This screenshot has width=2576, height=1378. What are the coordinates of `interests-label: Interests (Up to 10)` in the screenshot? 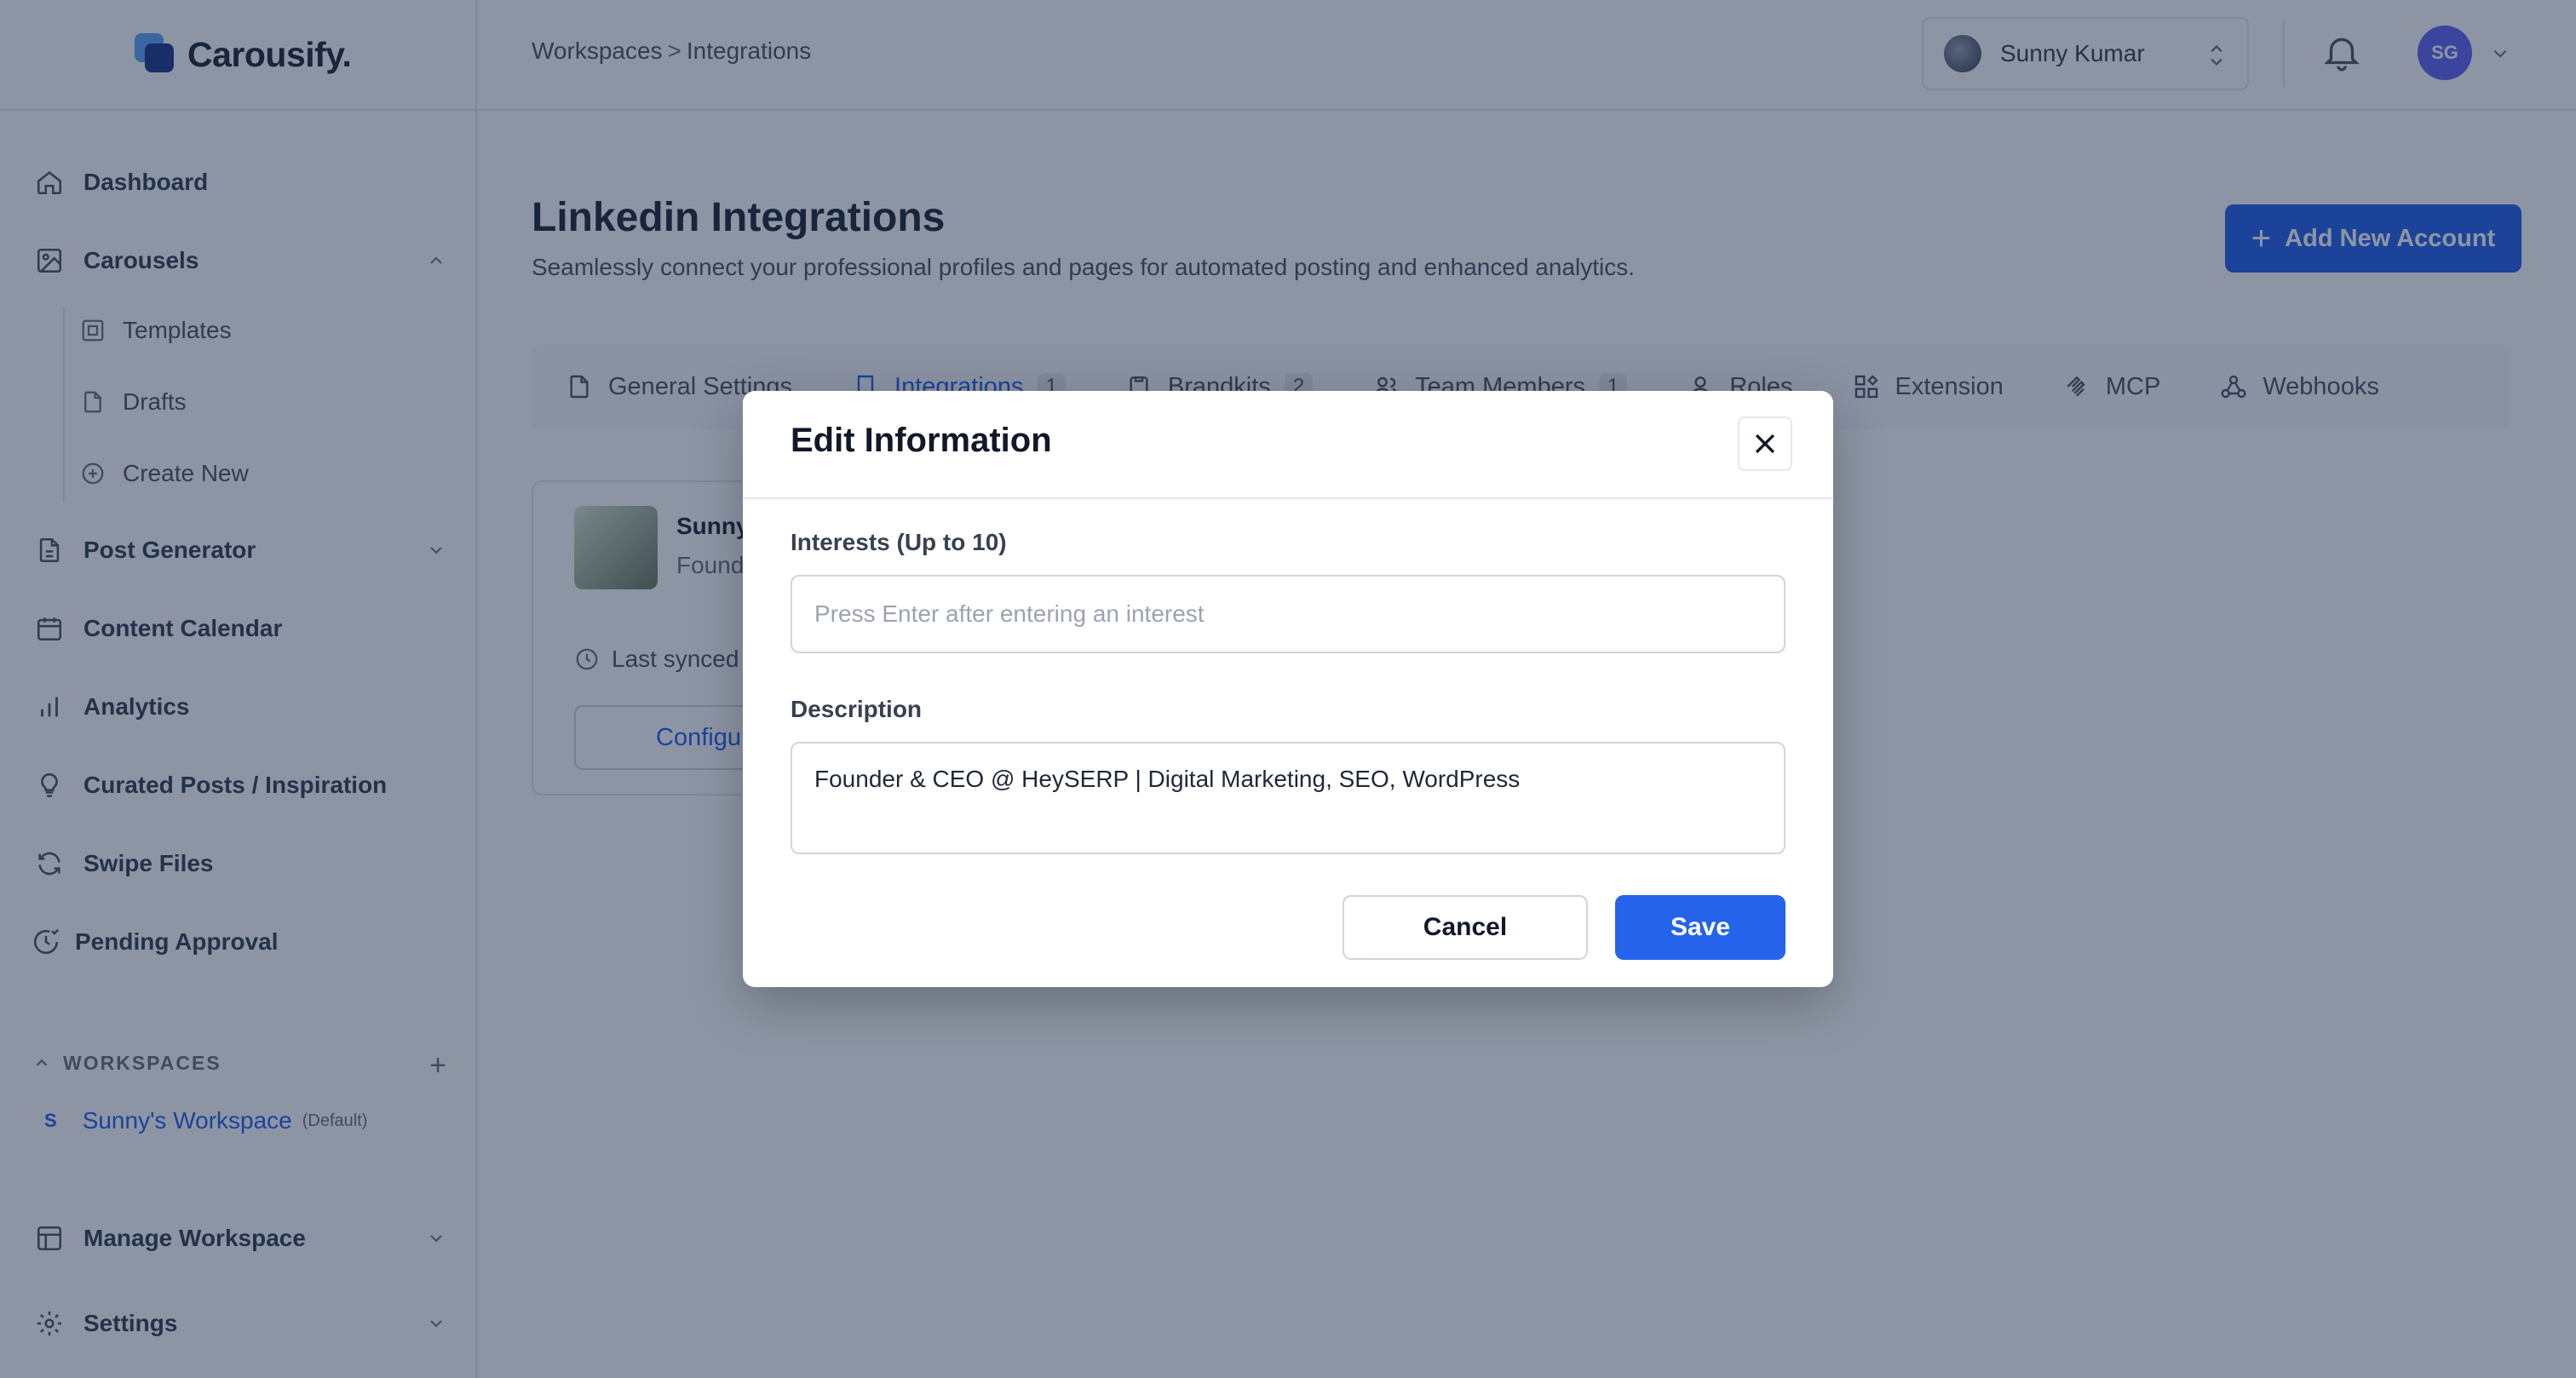 It's located at (899, 542).